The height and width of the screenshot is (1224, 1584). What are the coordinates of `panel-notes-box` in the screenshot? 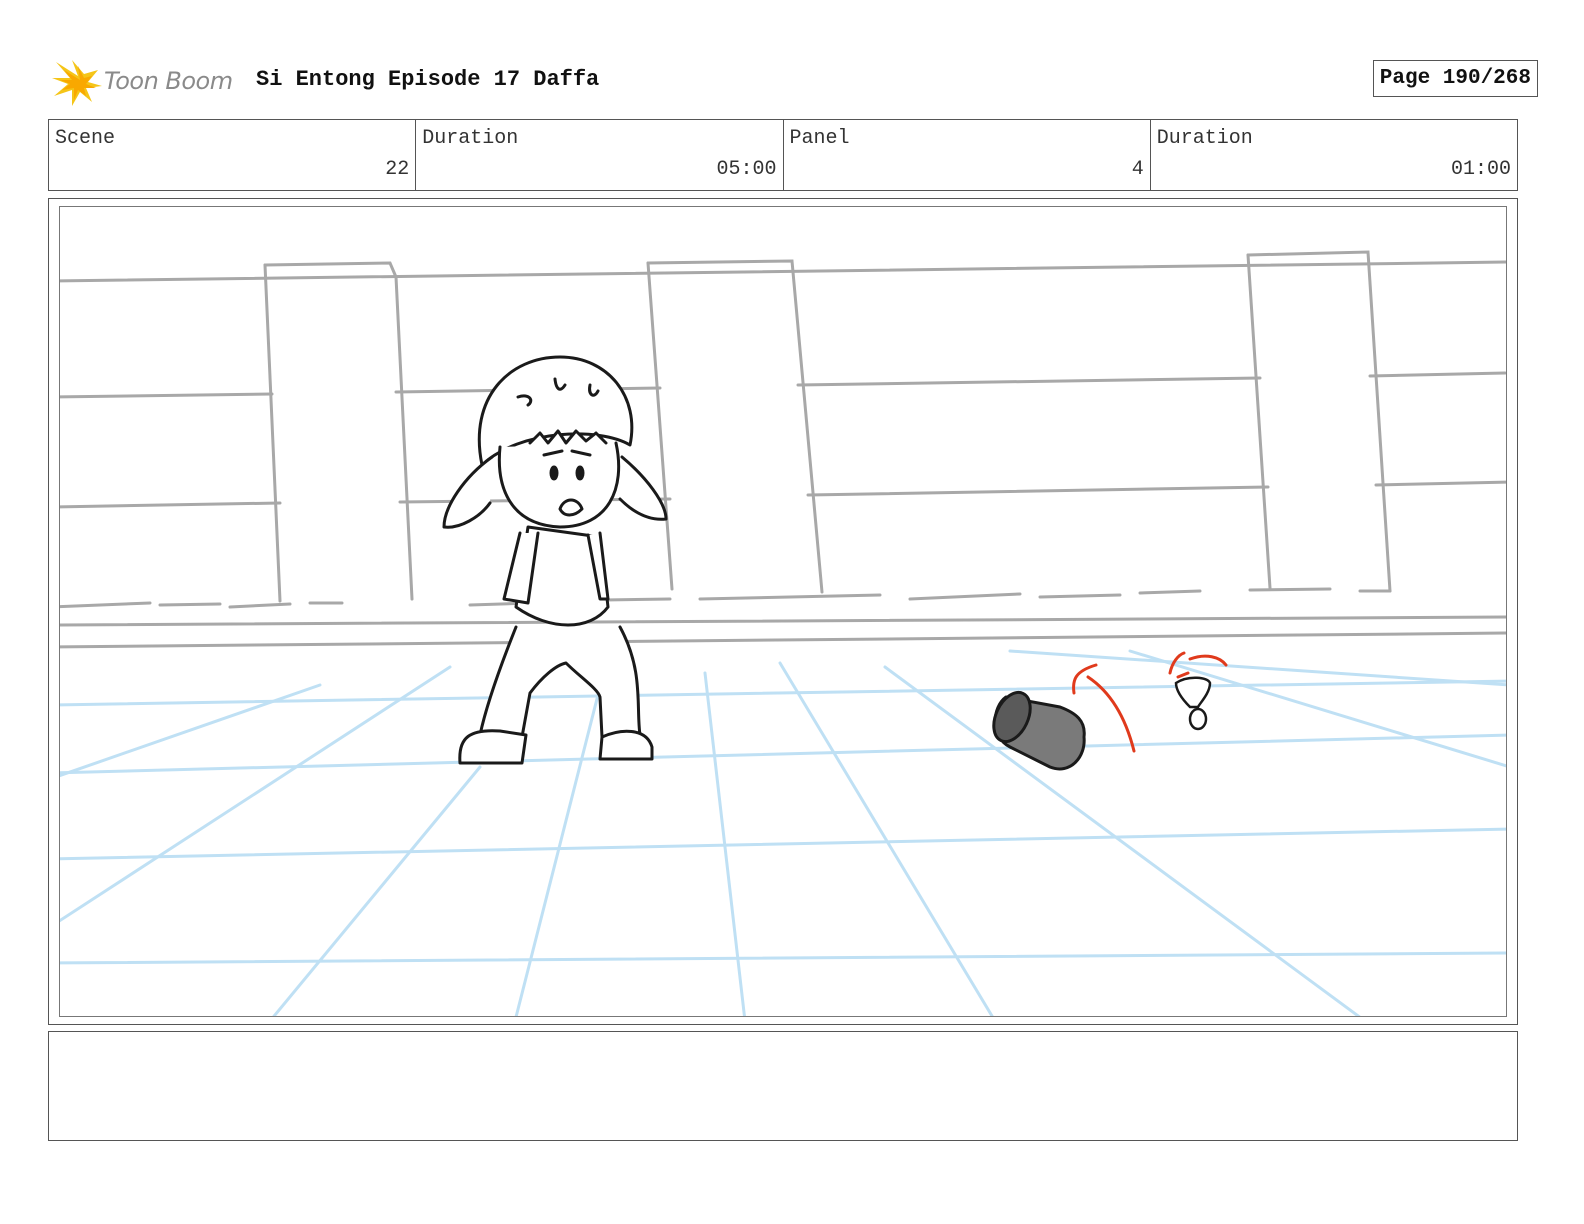 It's located at (783, 1086).